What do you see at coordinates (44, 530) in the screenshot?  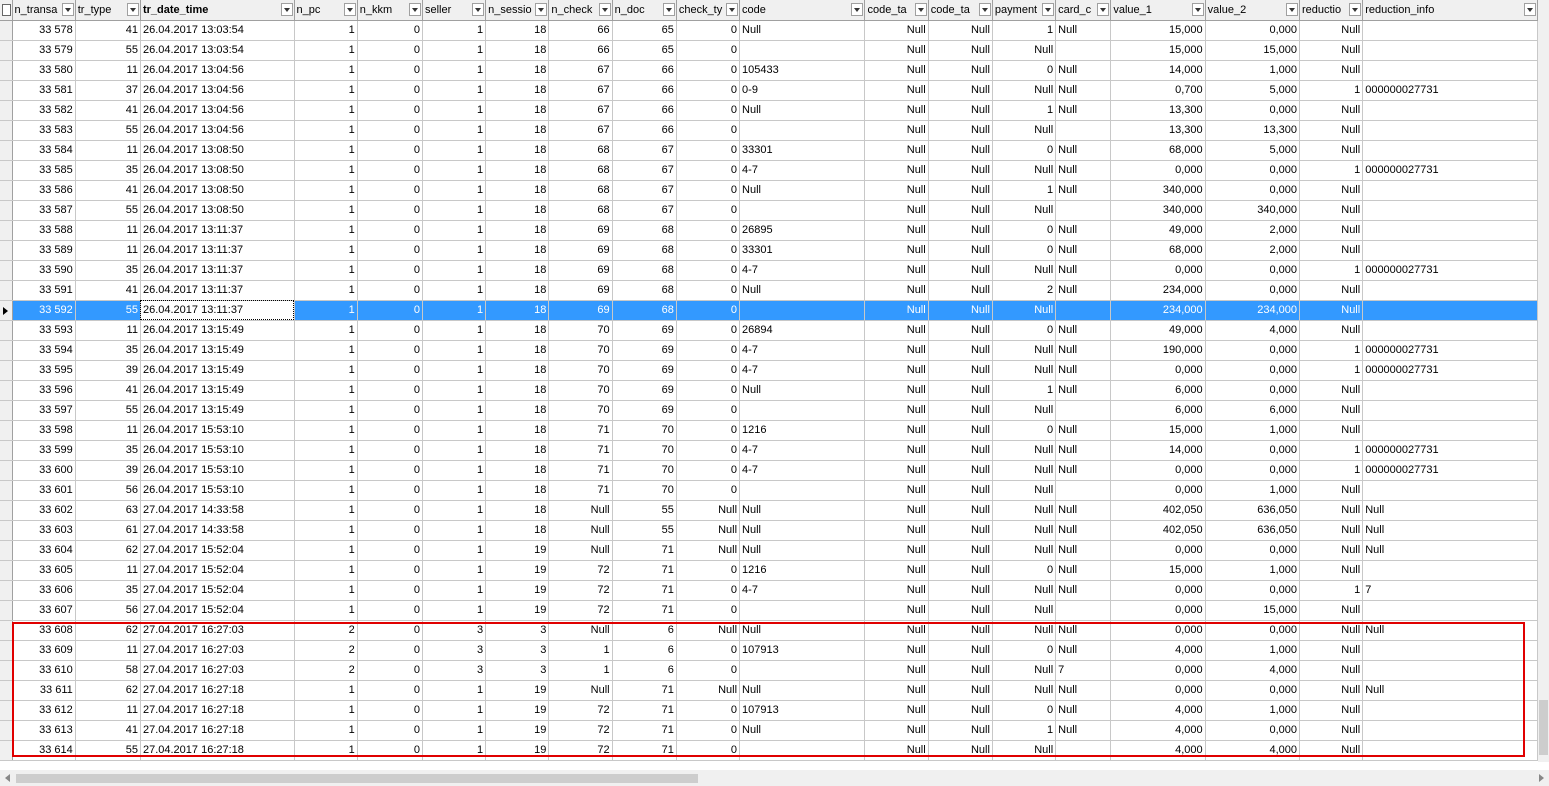 I see `cell-n-transa: 33 603` at bounding box center [44, 530].